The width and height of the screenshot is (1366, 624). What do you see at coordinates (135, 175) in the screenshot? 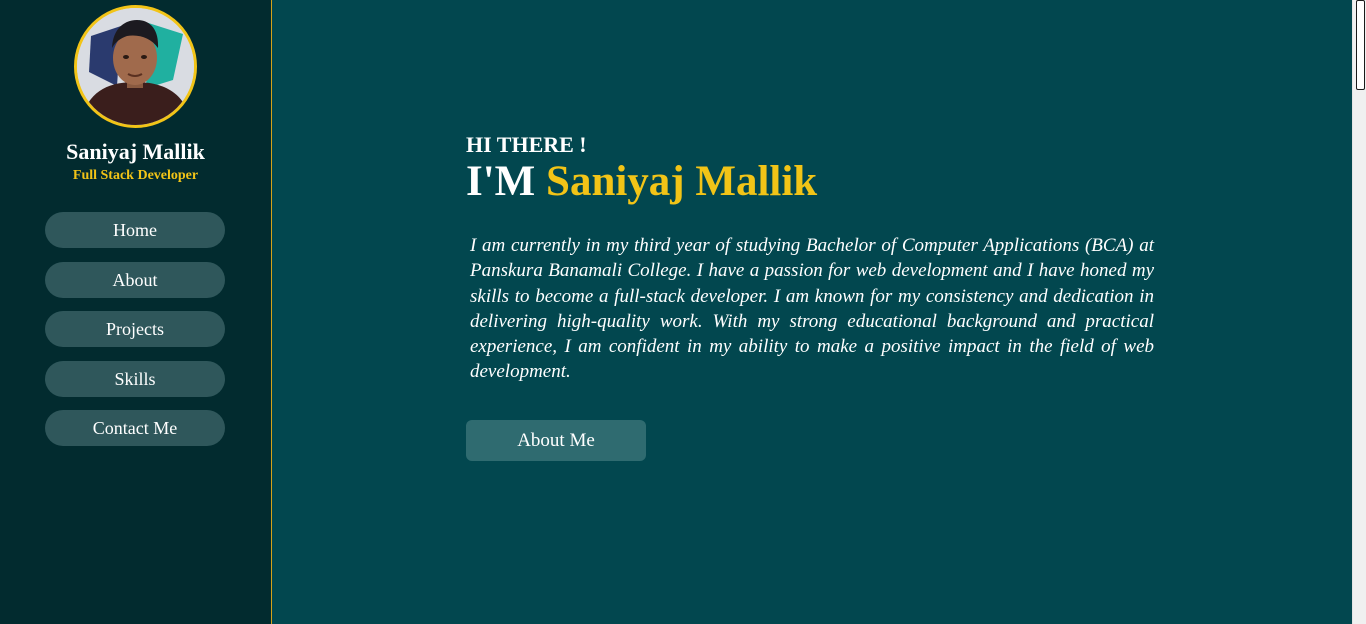
I see `profile-role: Full Stack Developer` at bounding box center [135, 175].